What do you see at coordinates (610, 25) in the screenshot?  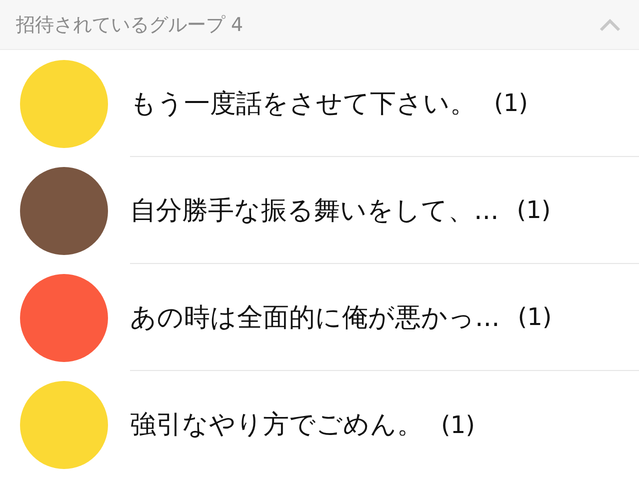 I see `chevron-up-icon` at bounding box center [610, 25].